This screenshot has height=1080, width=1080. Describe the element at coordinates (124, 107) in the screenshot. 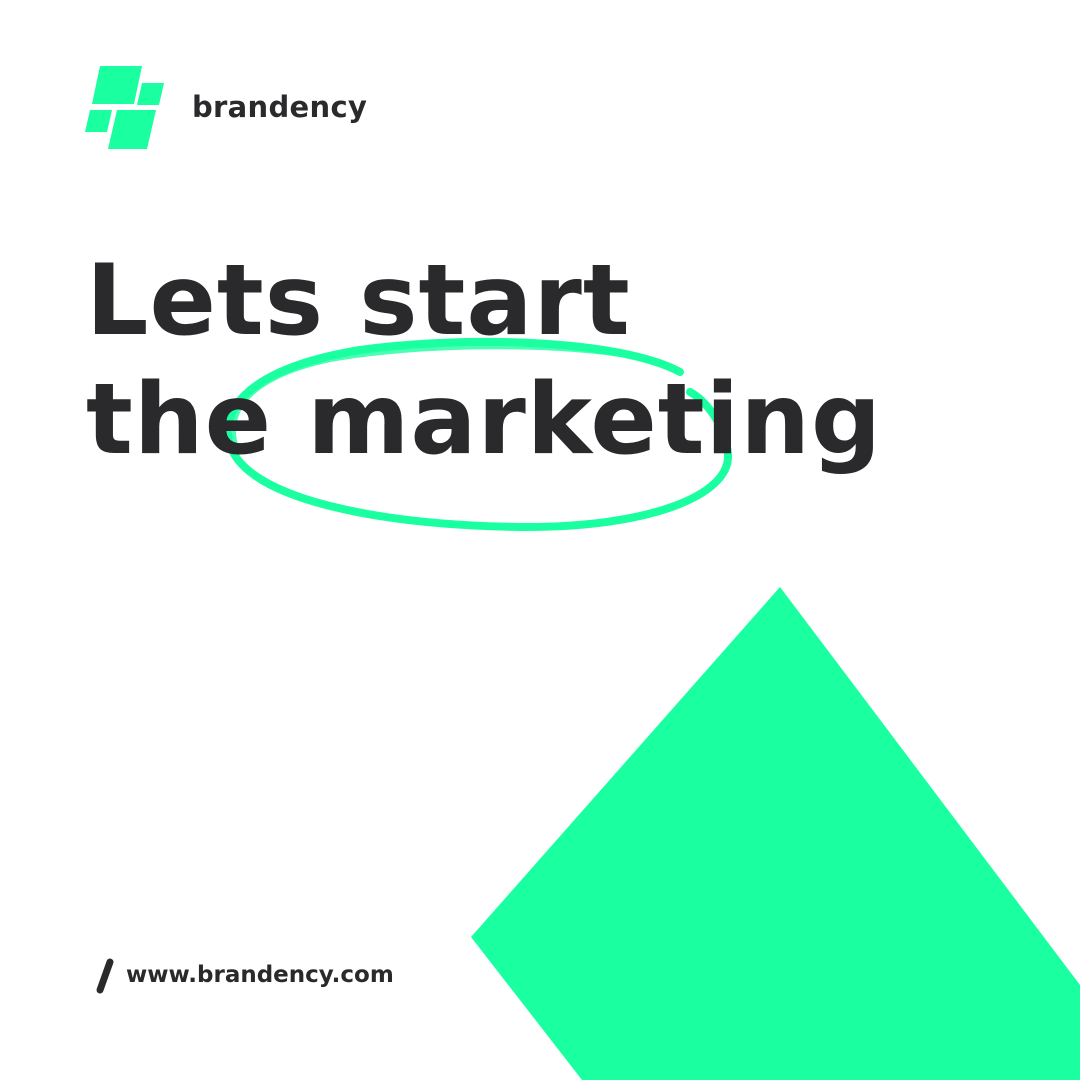

I see `logo-icon` at that location.